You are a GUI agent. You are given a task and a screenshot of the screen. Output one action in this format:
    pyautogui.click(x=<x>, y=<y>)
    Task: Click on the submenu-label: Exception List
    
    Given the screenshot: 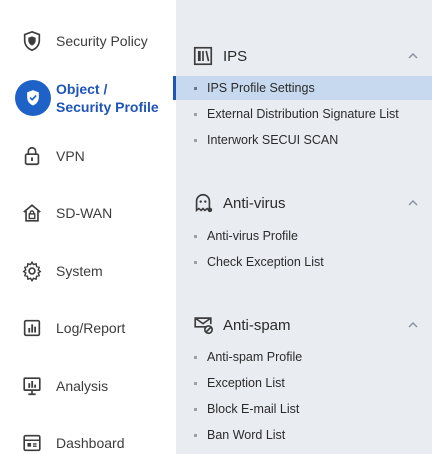 What is the action you would take?
    pyautogui.click(x=246, y=383)
    